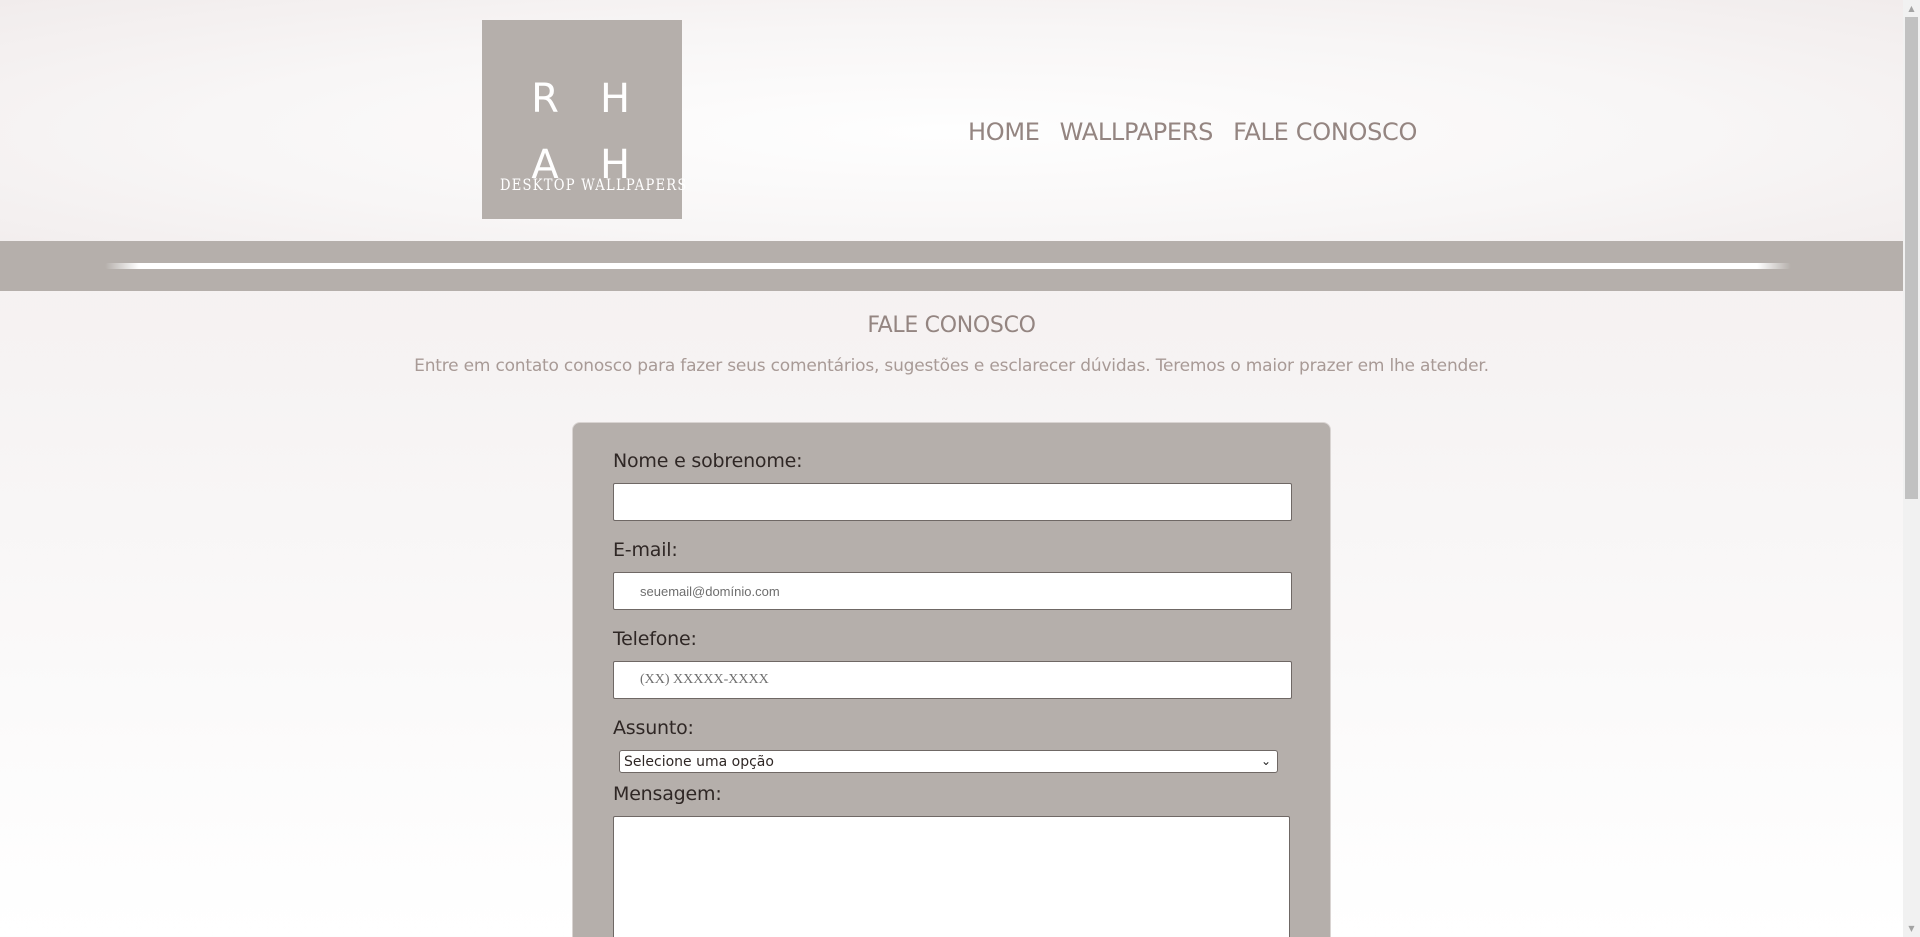  Describe the element at coordinates (655, 639) in the screenshot. I see `phone-label: Telefone:` at that location.